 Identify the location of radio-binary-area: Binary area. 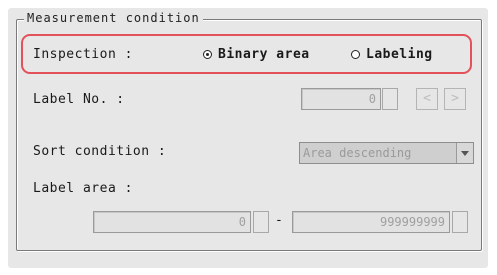
(256, 54).